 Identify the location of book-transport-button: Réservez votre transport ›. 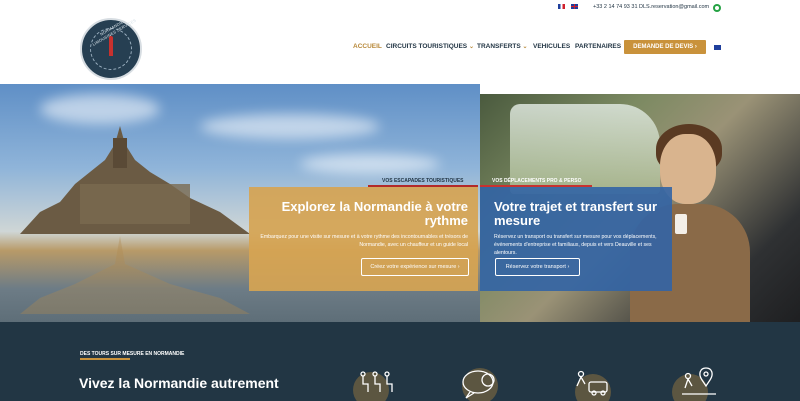
(537, 267).